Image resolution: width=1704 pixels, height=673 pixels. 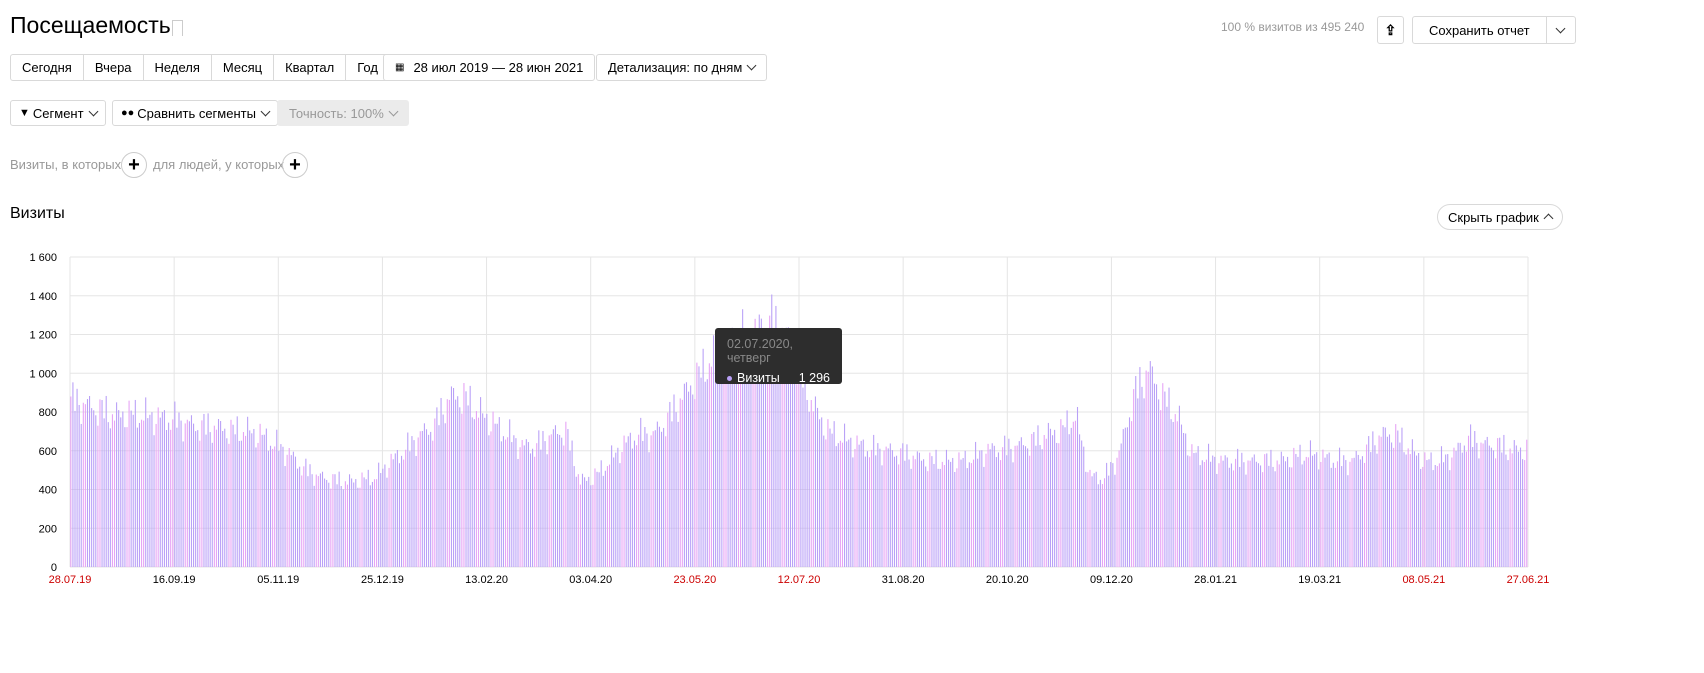 I want to click on bookmark-icon, so click(x=177, y=28).